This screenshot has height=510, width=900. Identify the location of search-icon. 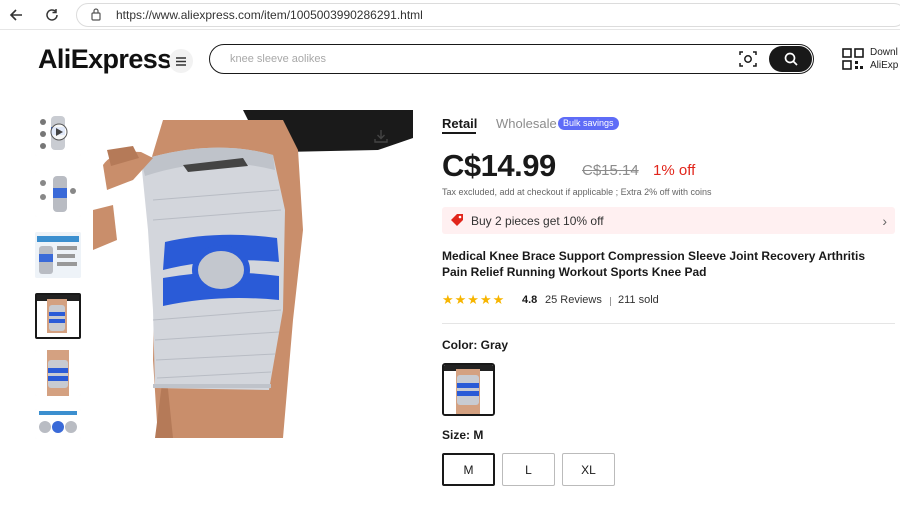
(791, 59).